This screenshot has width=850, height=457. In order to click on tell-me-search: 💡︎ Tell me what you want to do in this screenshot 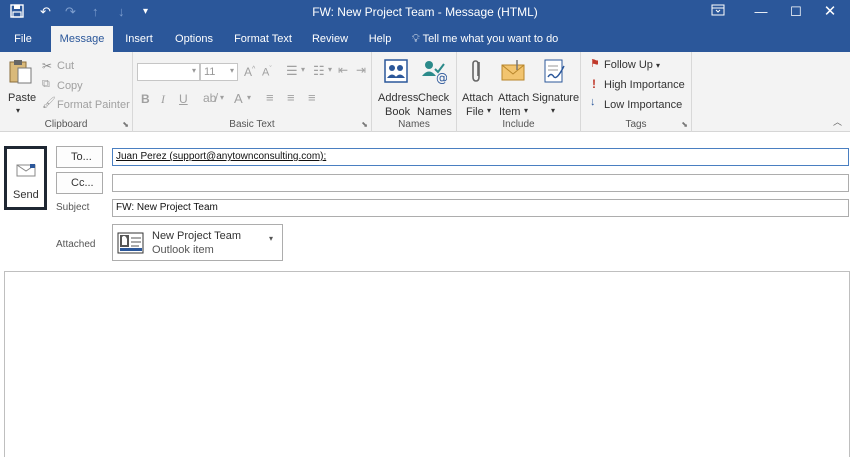, I will do `click(492, 39)`.